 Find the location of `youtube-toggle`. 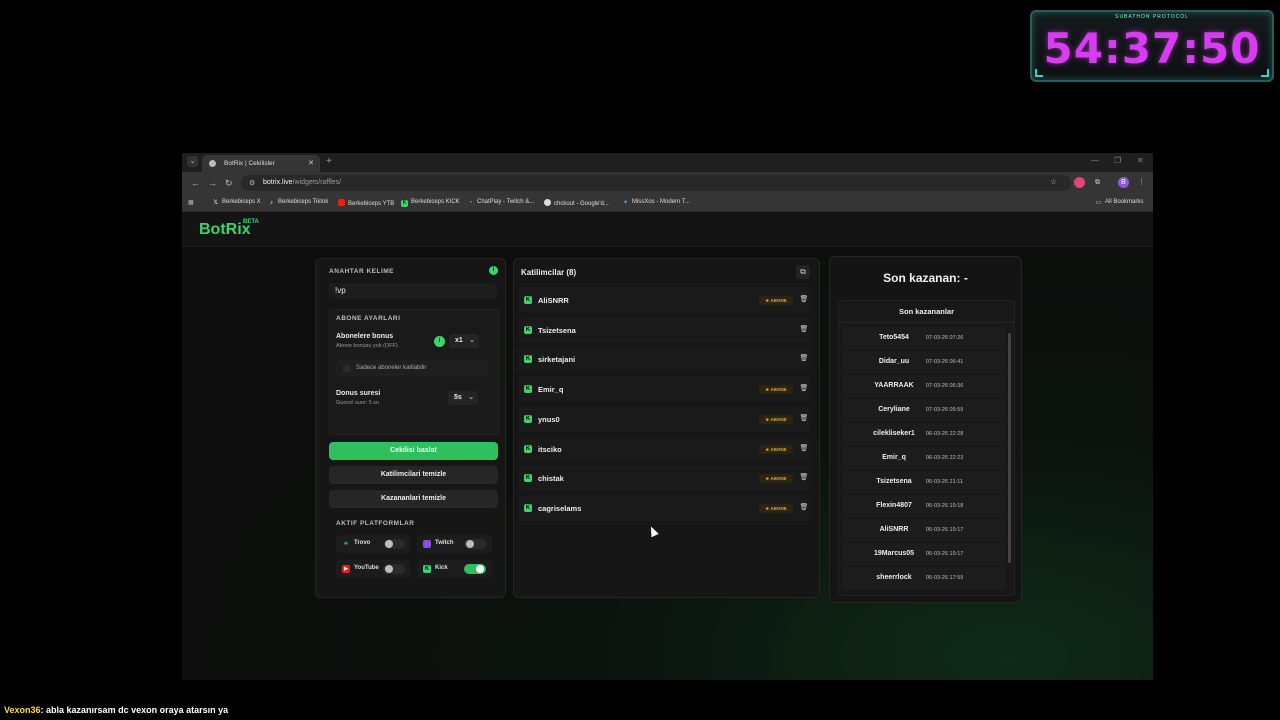

youtube-toggle is located at coordinates (394, 569).